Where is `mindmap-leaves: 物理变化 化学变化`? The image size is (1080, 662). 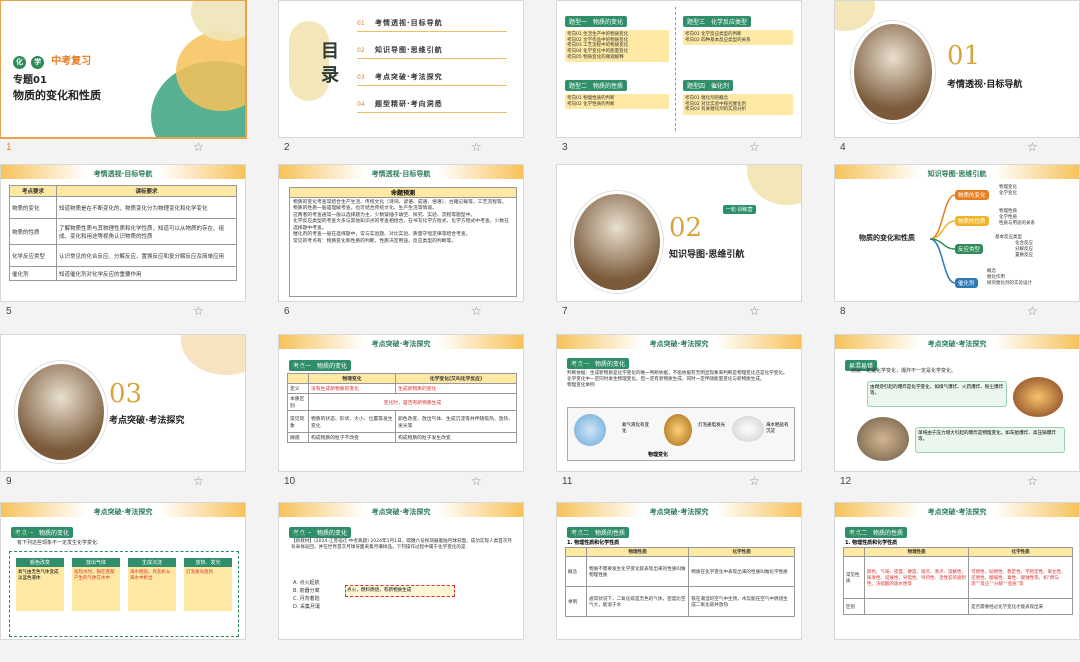 mindmap-leaves: 物理变化 化学变化 is located at coordinates (1008, 191).